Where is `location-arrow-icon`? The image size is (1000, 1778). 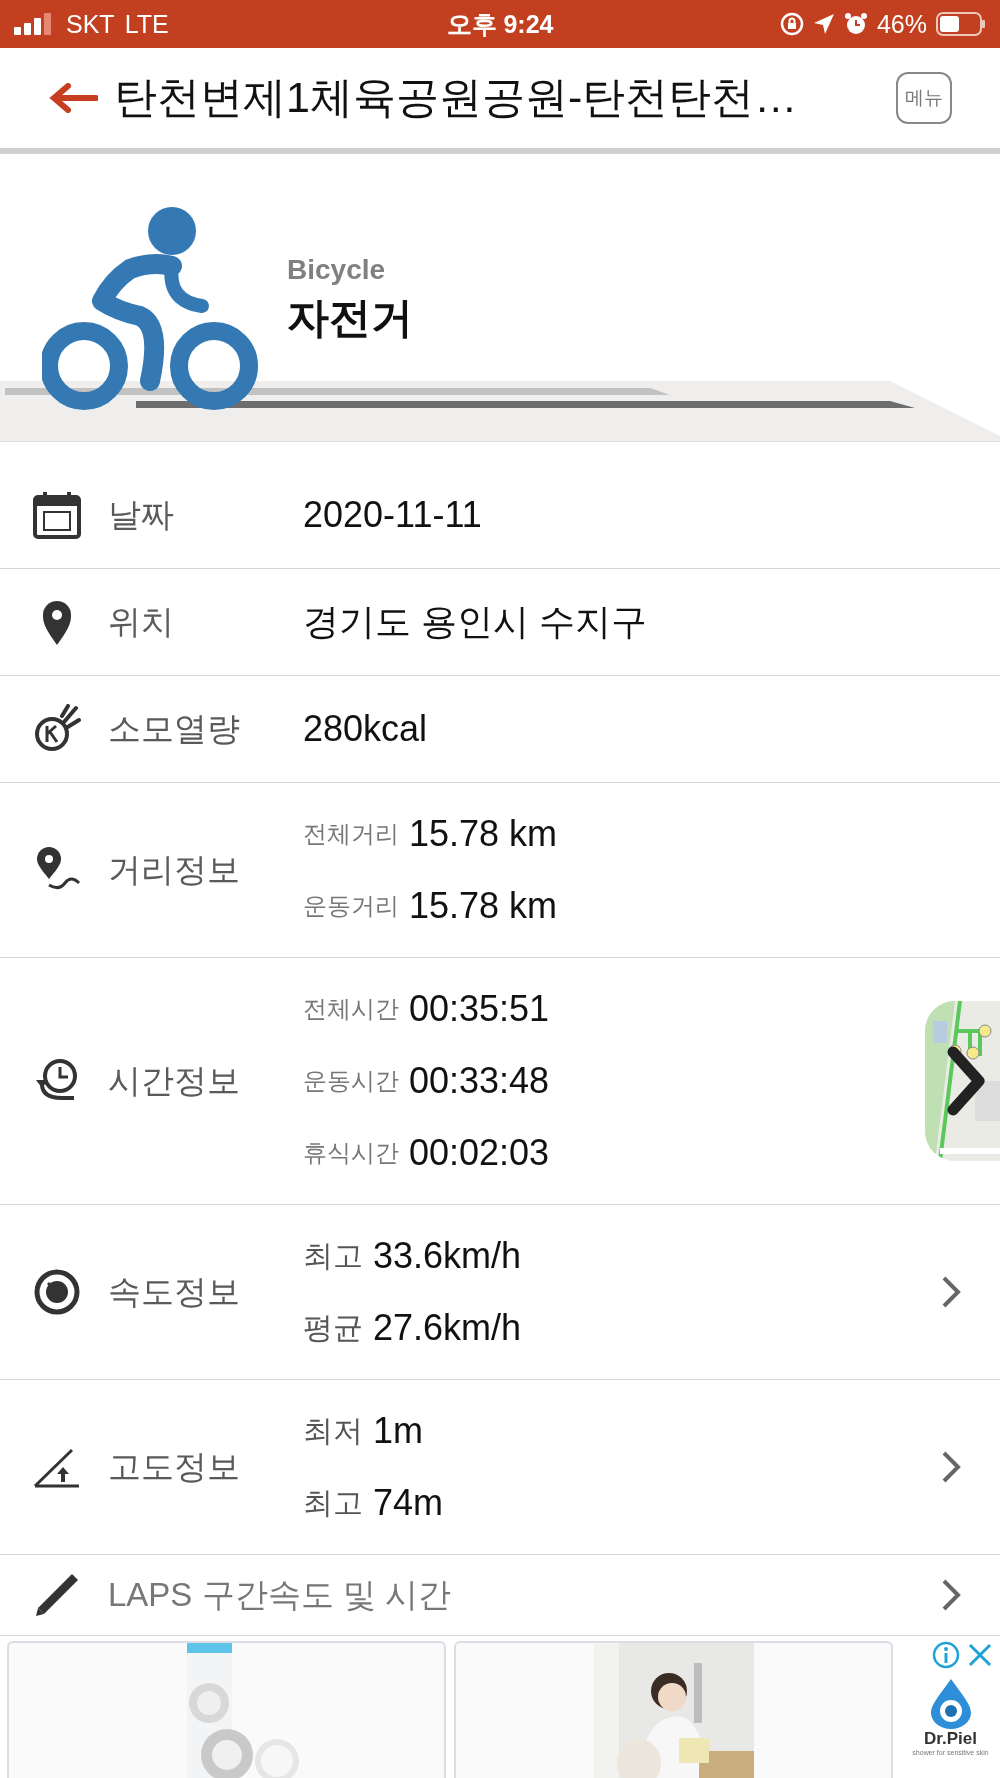 location-arrow-icon is located at coordinates (823, 24).